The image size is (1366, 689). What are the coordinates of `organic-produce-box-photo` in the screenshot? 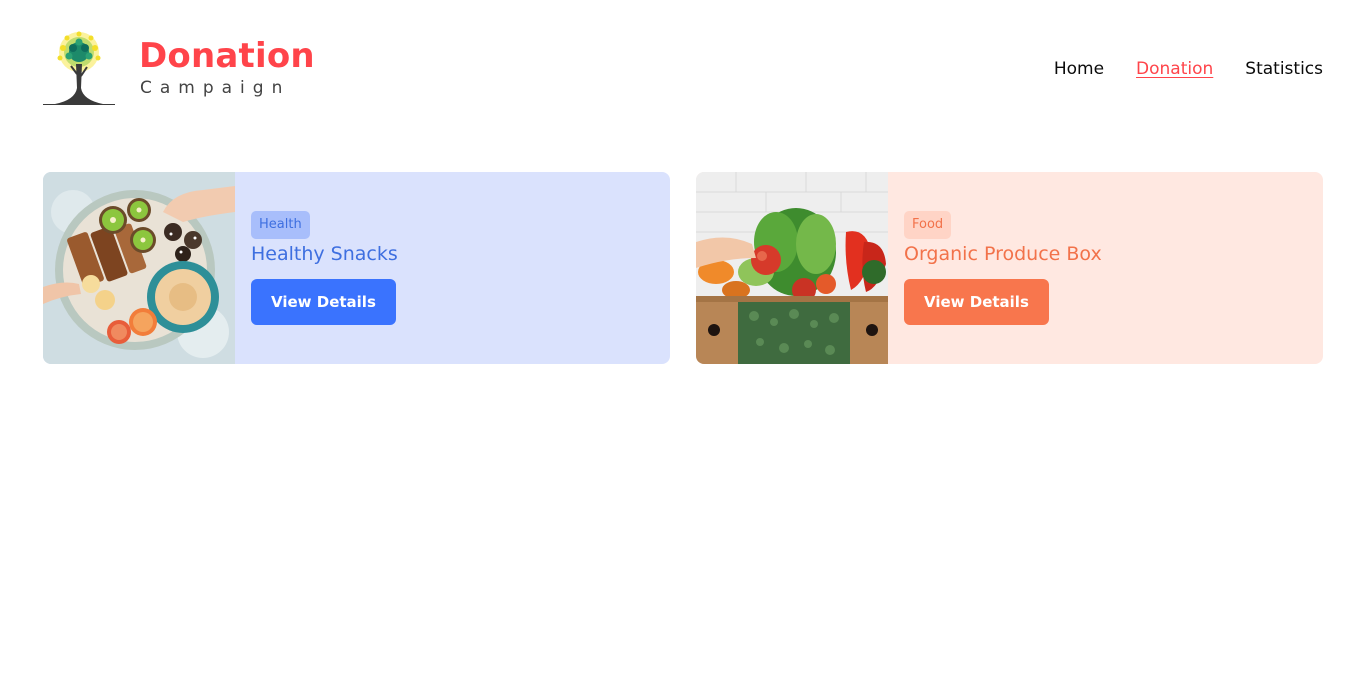 It's located at (792, 268).